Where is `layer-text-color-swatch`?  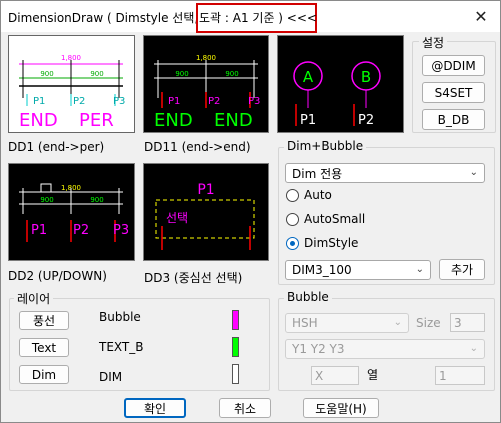 layer-text-color-swatch is located at coordinates (235, 347).